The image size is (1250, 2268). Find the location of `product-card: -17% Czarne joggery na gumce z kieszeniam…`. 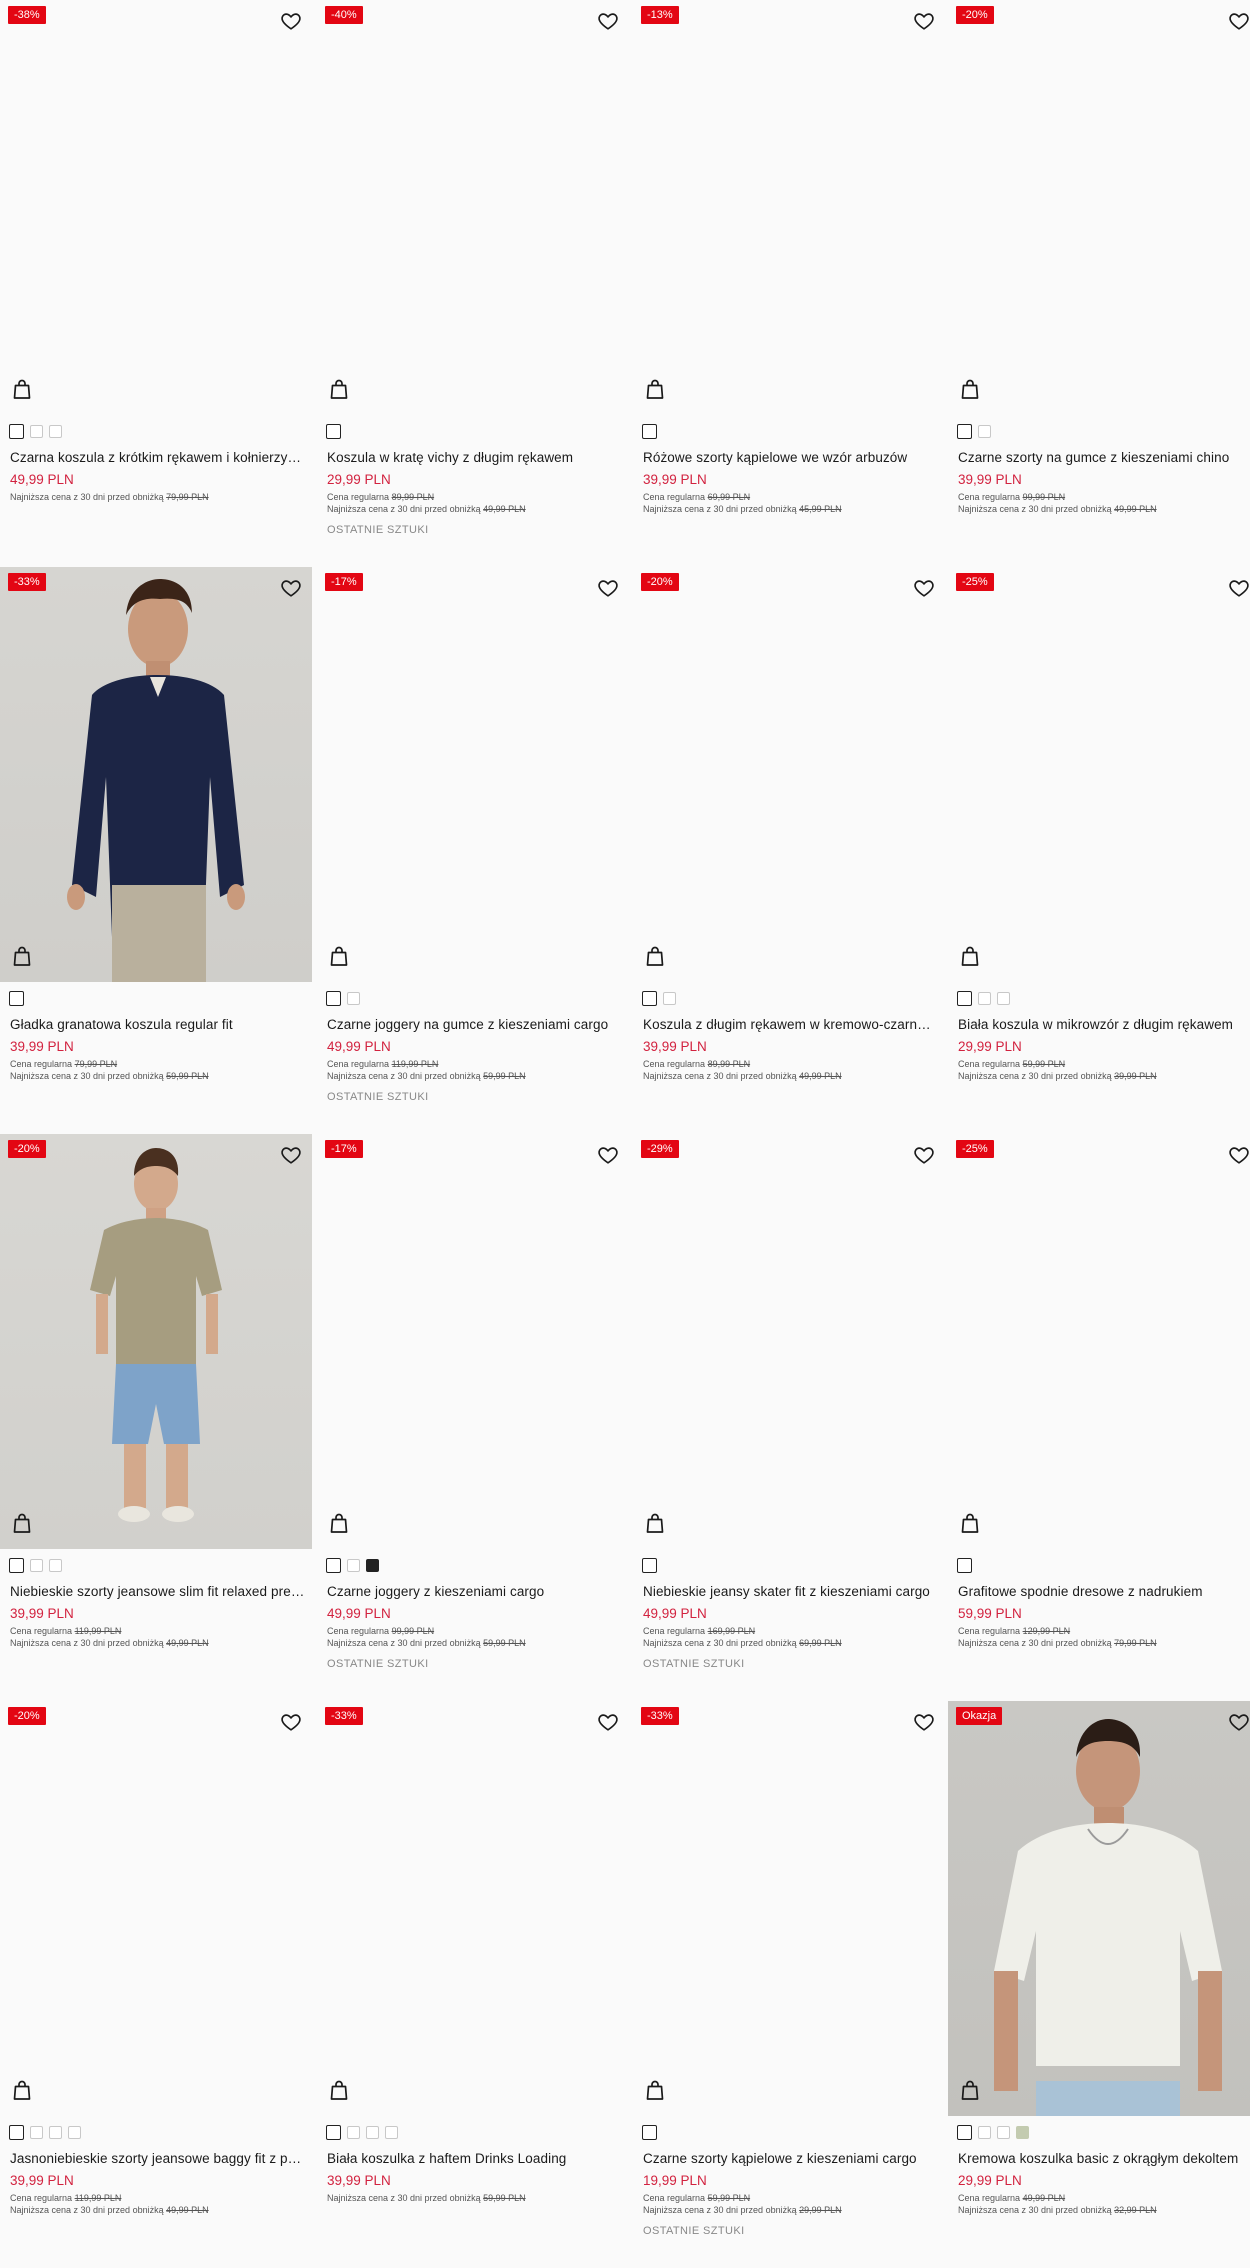

product-card: -17% Czarne joggery na gumce z kieszeniam… is located at coordinates (473, 850).